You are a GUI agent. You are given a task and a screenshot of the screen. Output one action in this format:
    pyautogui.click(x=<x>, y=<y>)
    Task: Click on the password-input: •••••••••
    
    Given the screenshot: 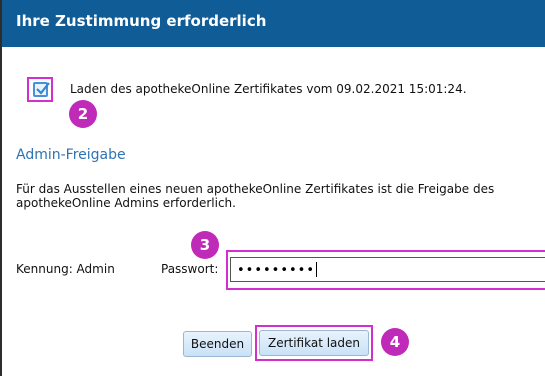 What is the action you would take?
    pyautogui.click(x=387, y=269)
    